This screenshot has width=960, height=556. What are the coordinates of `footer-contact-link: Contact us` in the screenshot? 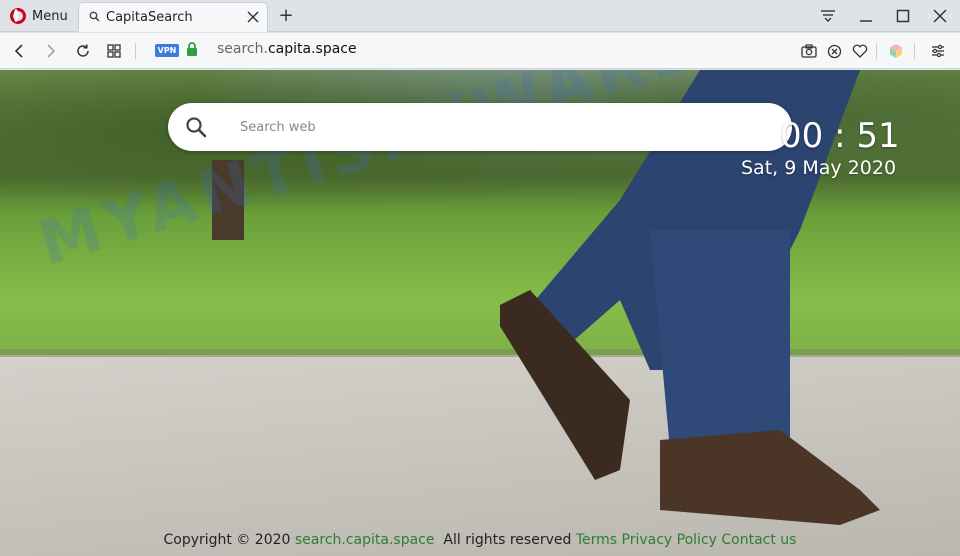 It's located at (758, 540).